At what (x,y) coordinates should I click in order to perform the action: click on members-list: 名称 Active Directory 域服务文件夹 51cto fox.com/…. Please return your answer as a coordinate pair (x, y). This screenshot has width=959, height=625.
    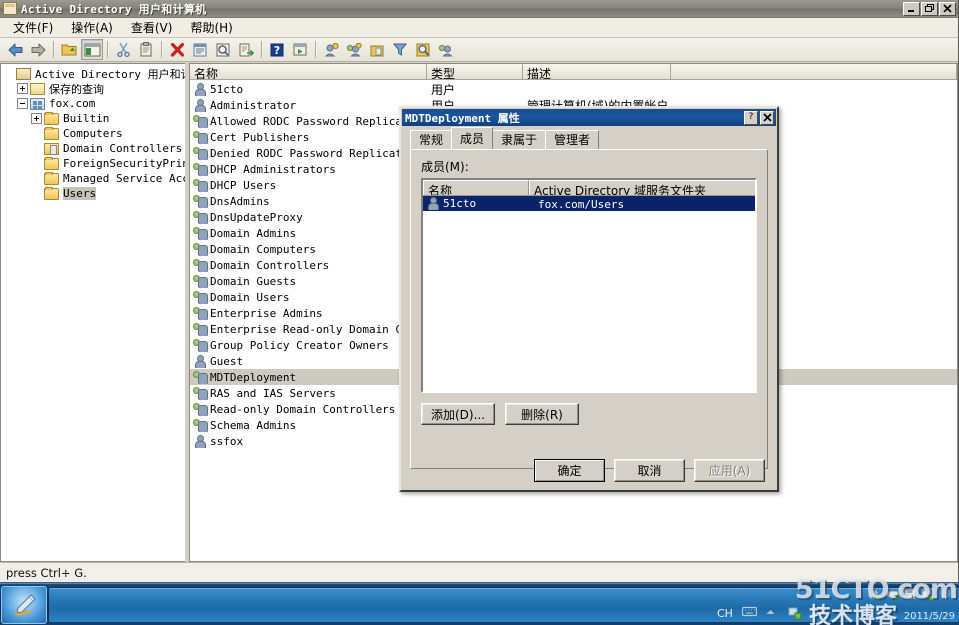
    Looking at the image, I should click on (589, 285).